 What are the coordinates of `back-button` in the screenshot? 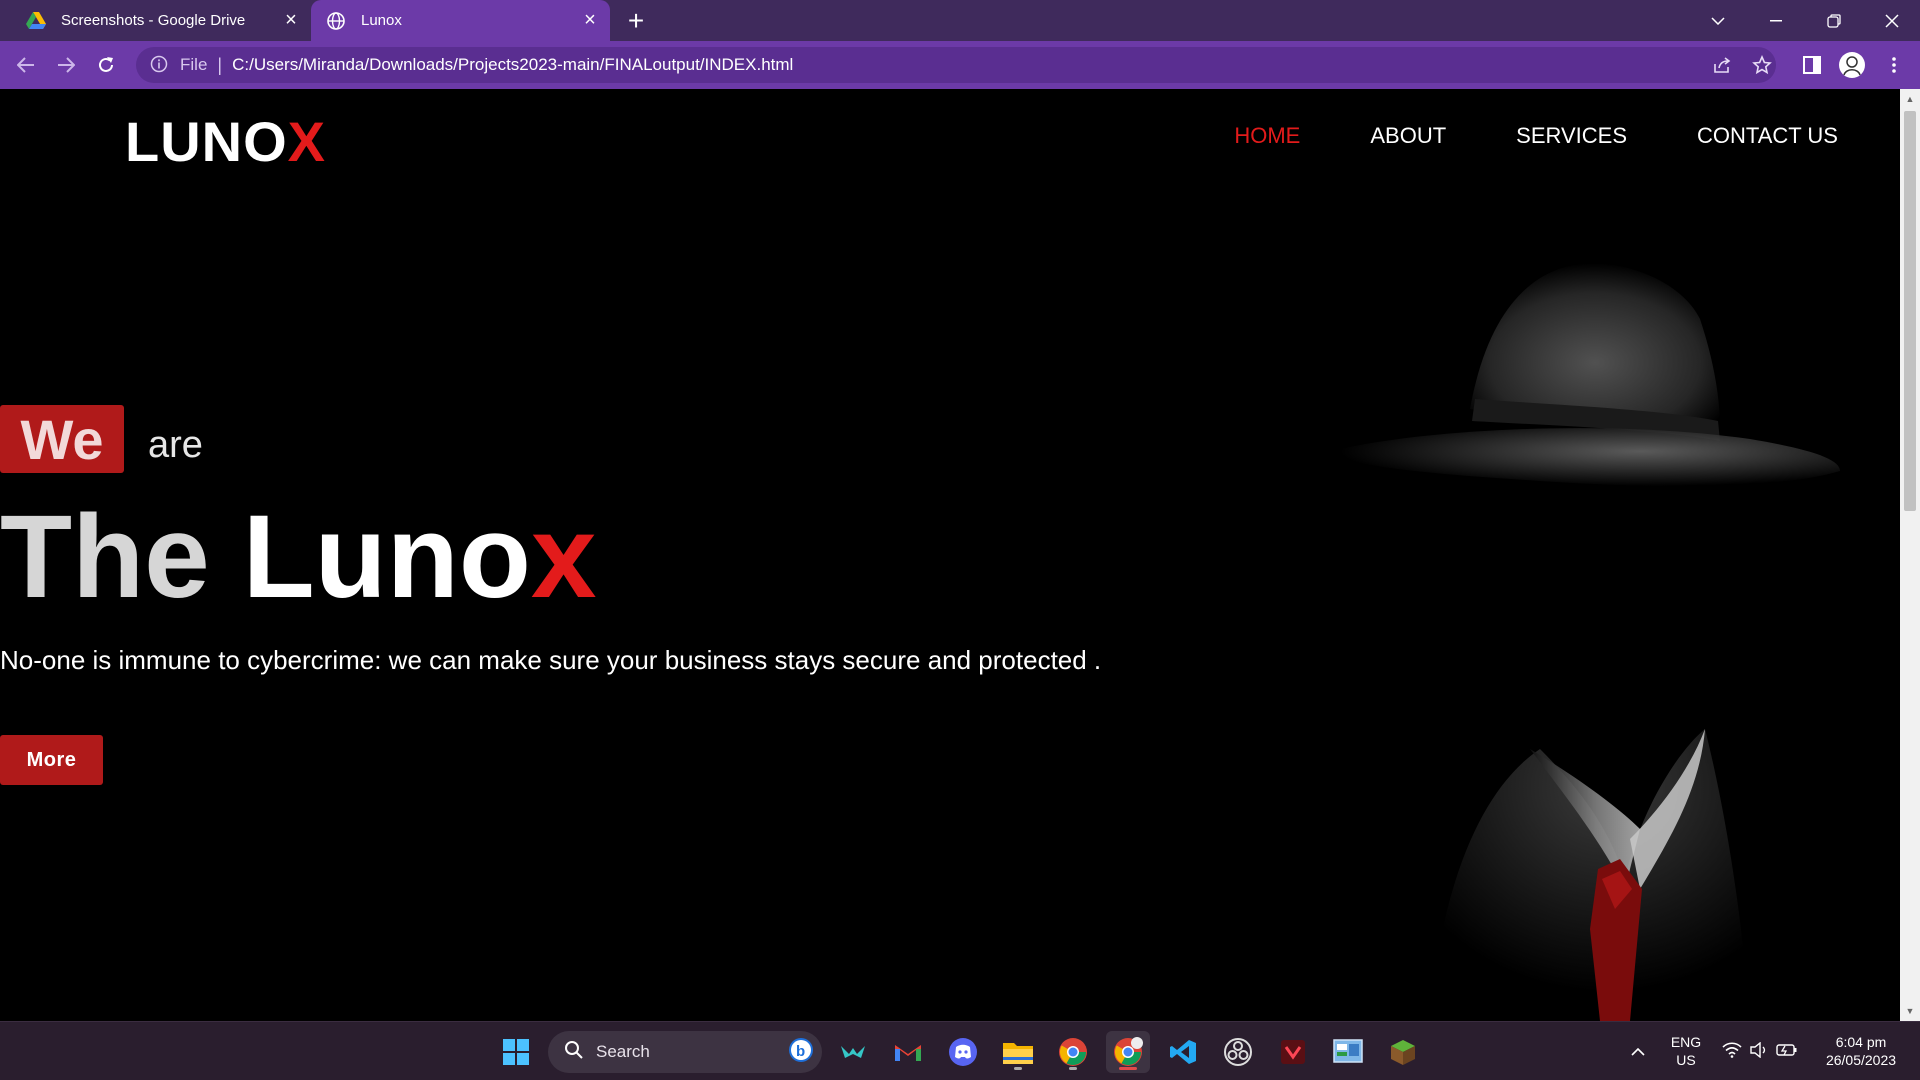 It's located at (26, 65).